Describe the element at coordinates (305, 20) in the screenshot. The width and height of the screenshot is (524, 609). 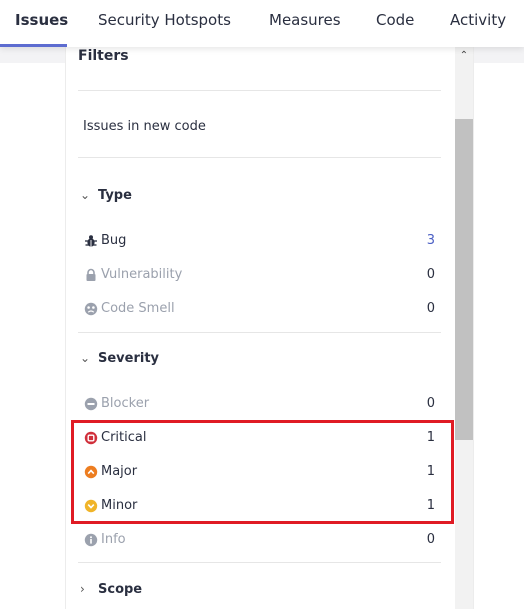
I see `tab-measures: Measures` at that location.